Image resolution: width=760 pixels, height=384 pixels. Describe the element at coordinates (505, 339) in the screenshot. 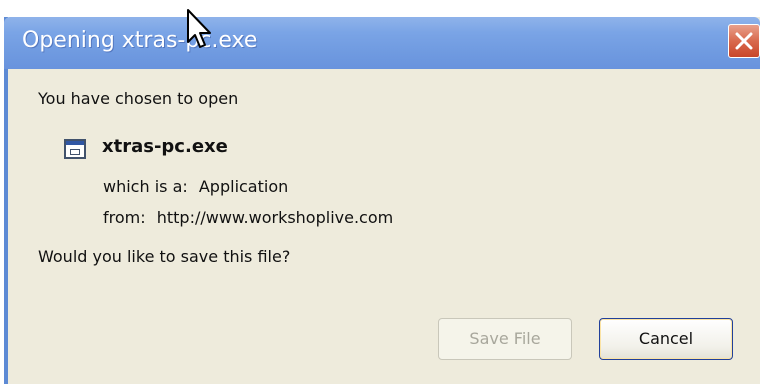

I see `save-file-button: Save File` at that location.